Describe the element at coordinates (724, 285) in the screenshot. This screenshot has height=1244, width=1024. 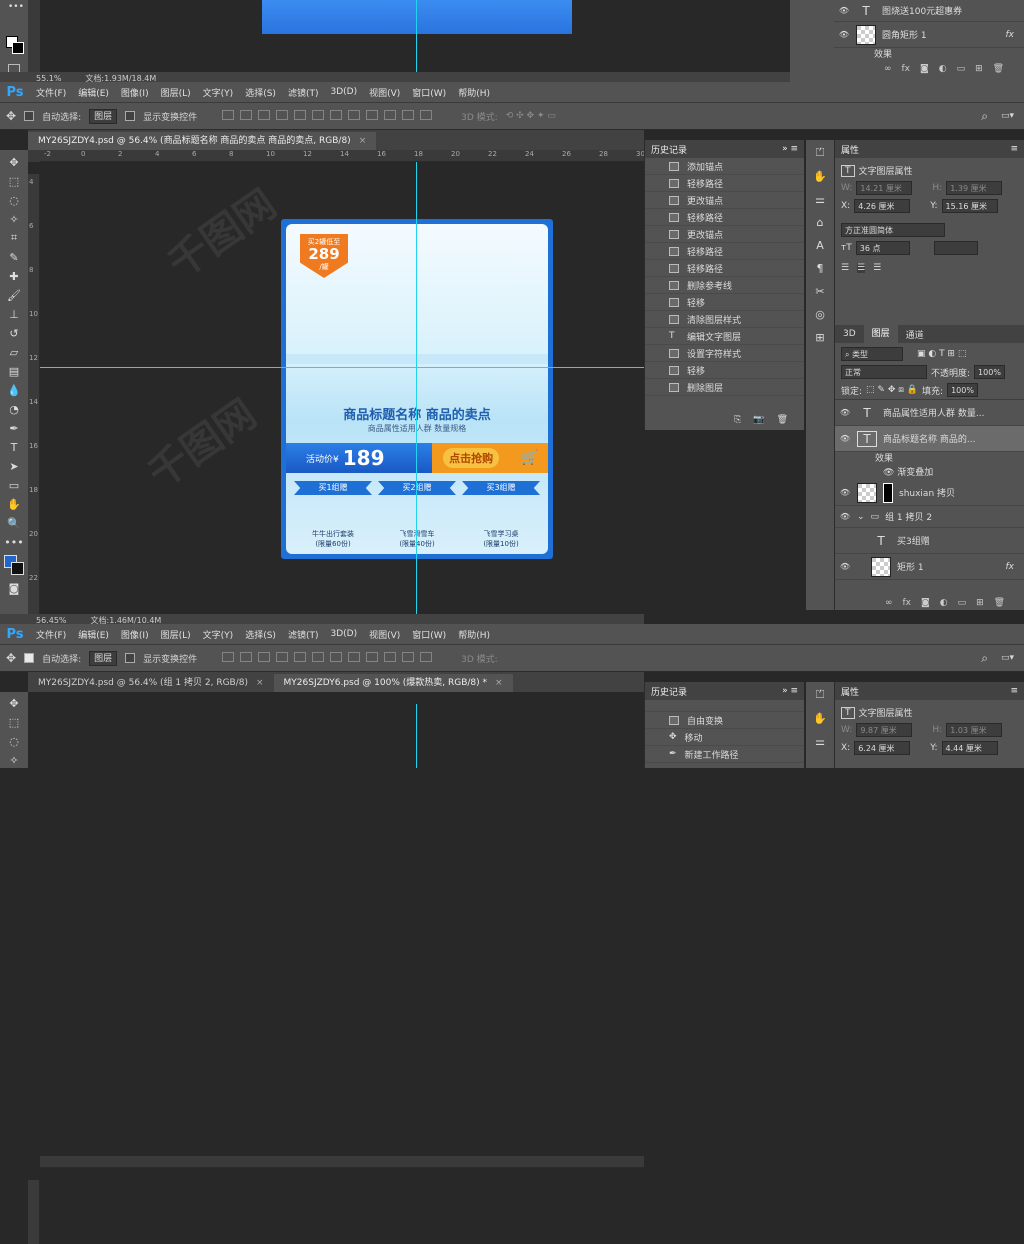
I see `history-item: 删除参考线` at that location.